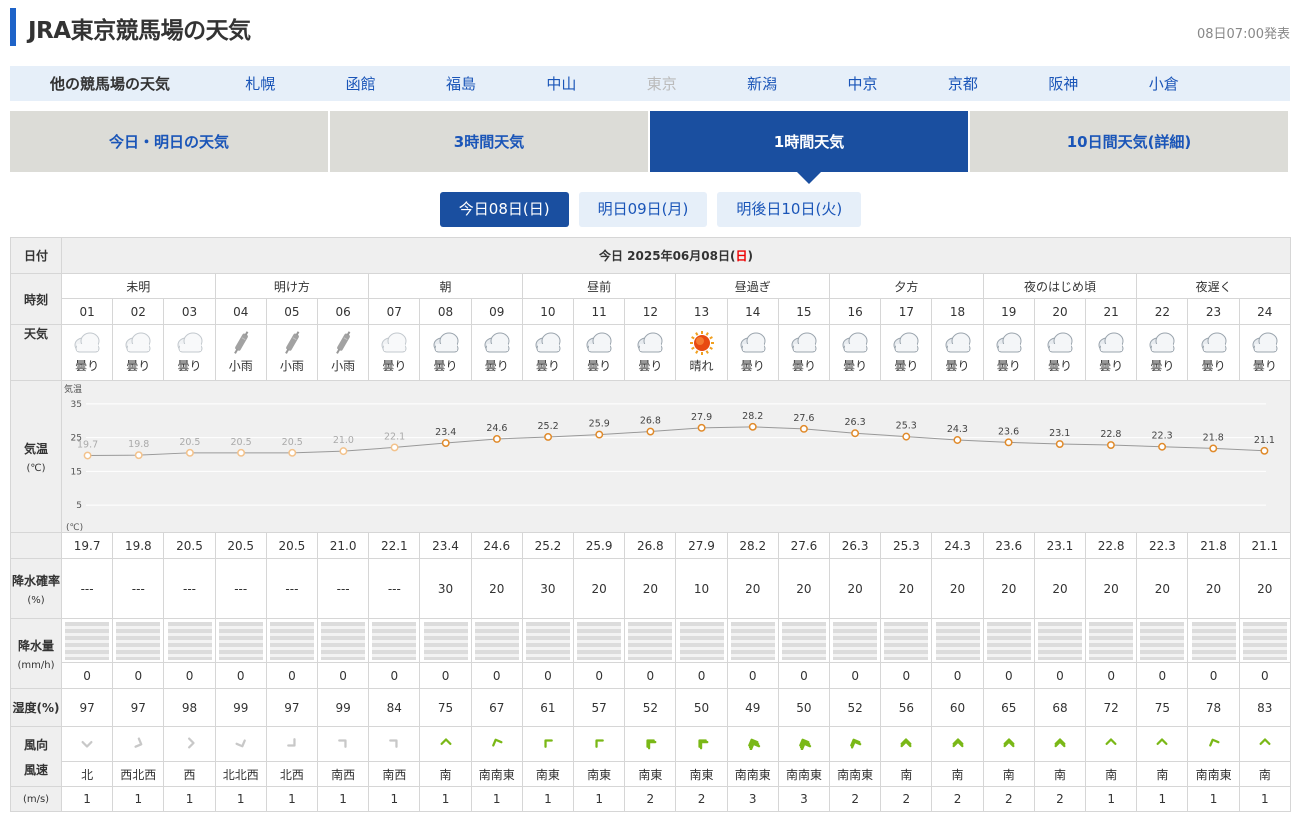  I want to click on wind-dir-name-cell: 南東, so click(650, 774).